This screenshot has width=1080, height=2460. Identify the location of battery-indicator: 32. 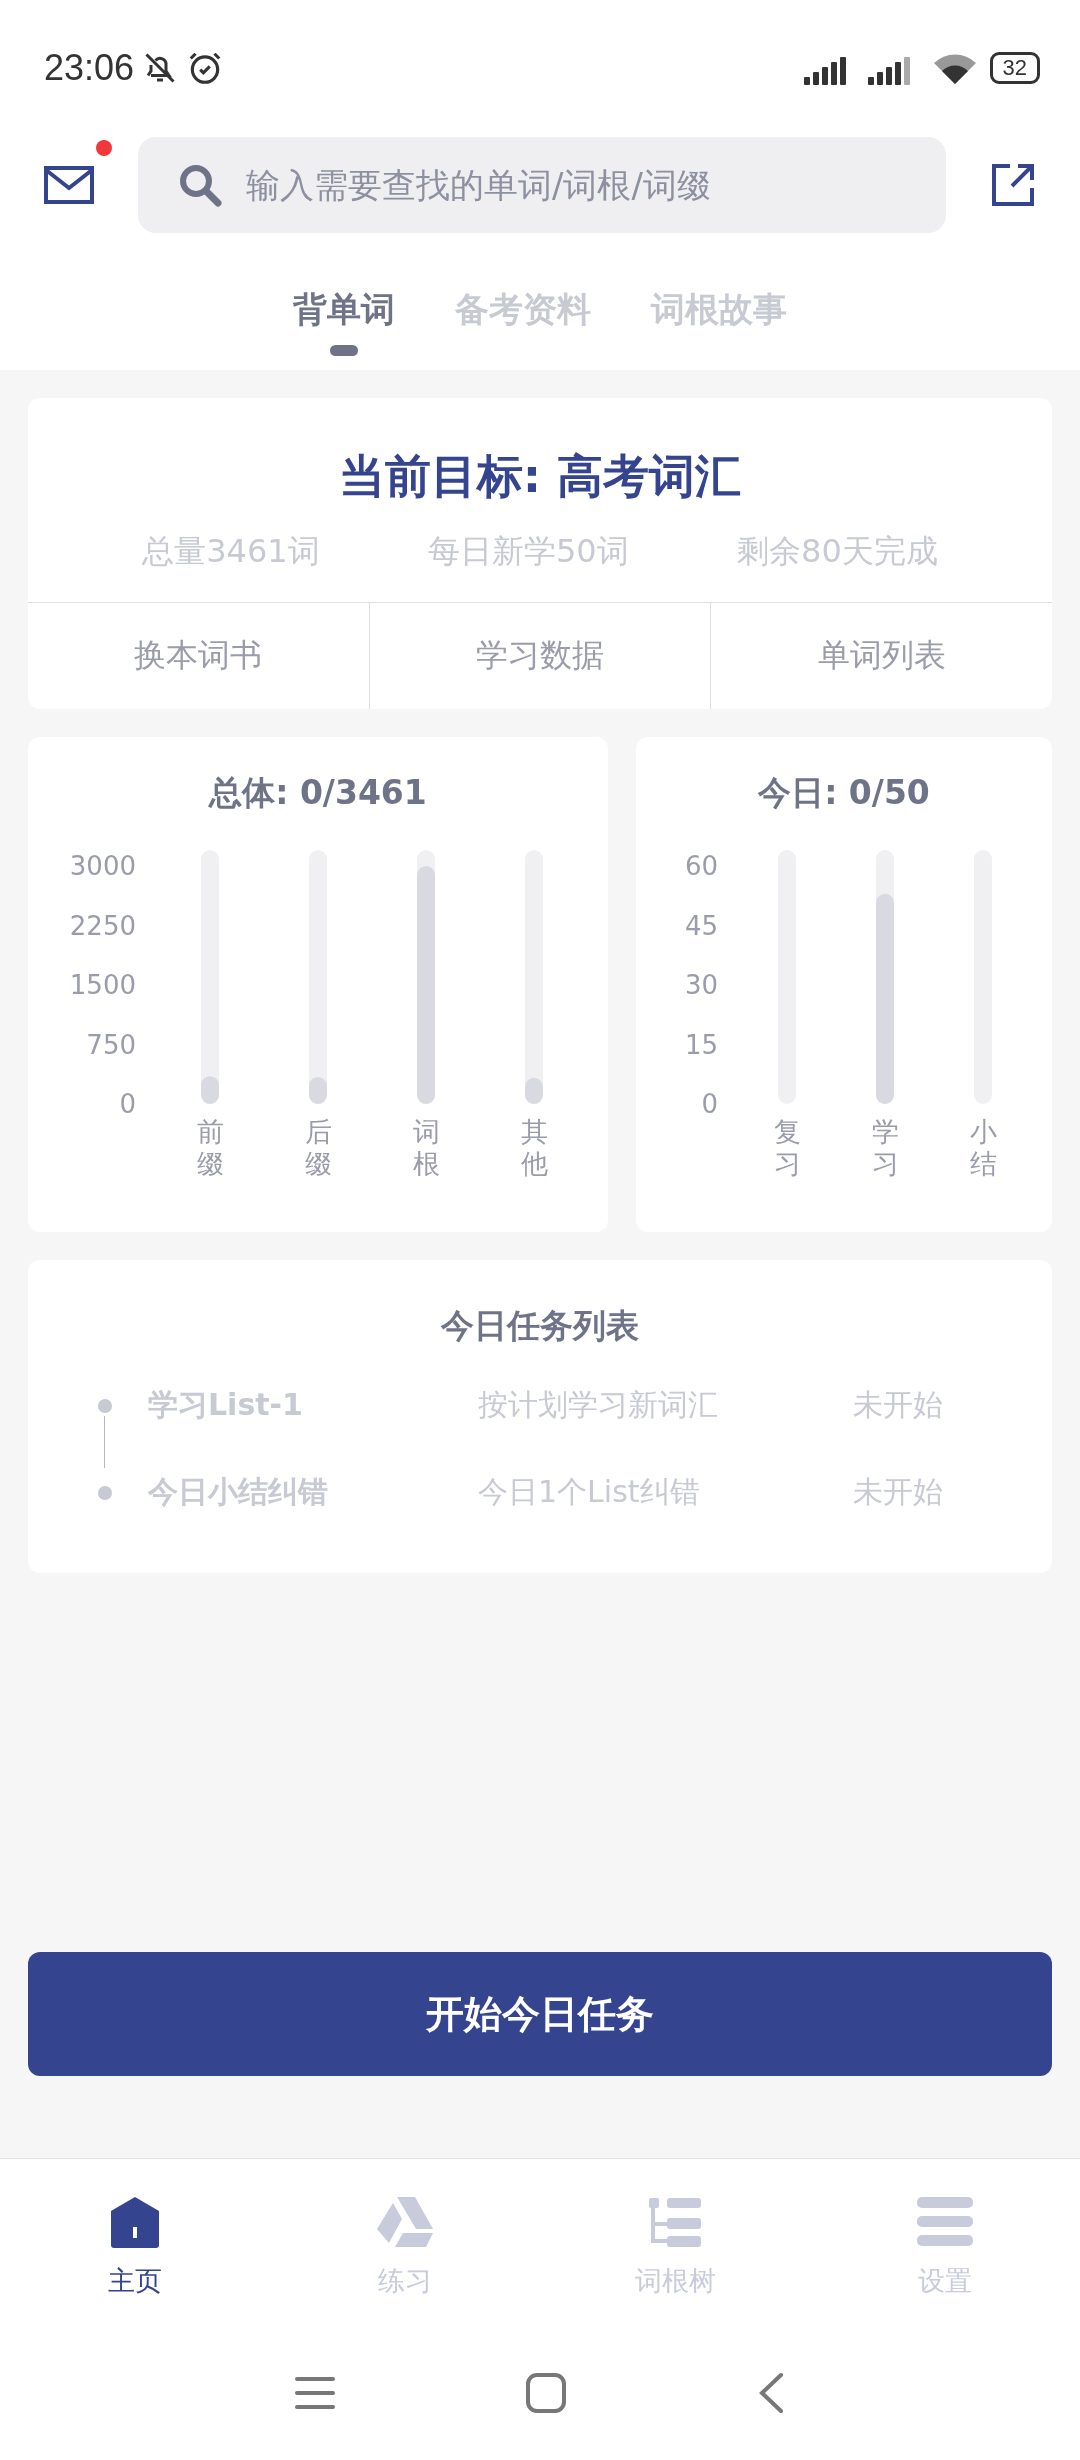
(1014, 67).